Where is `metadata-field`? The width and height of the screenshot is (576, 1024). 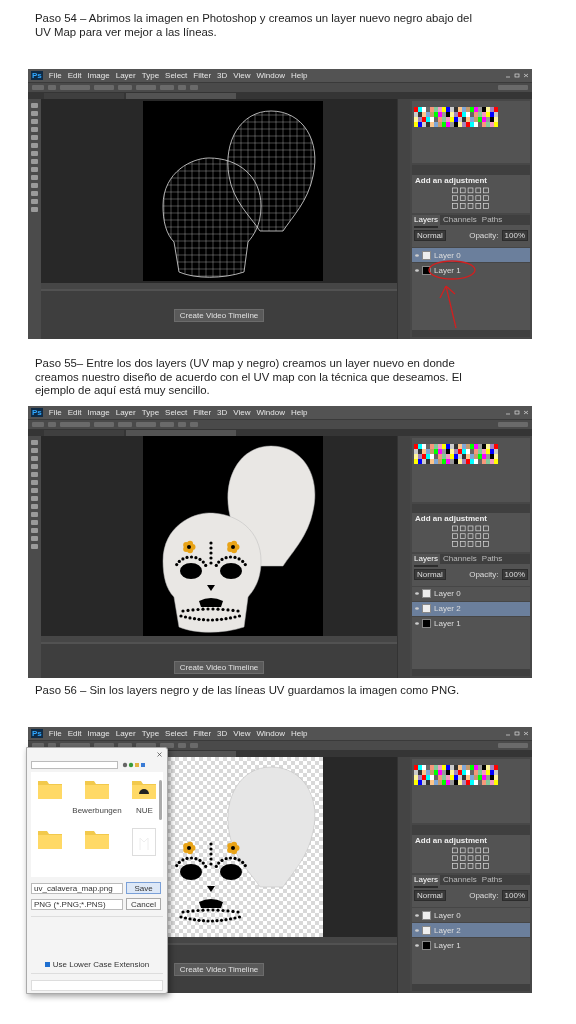 metadata-field is located at coordinates (97, 985).